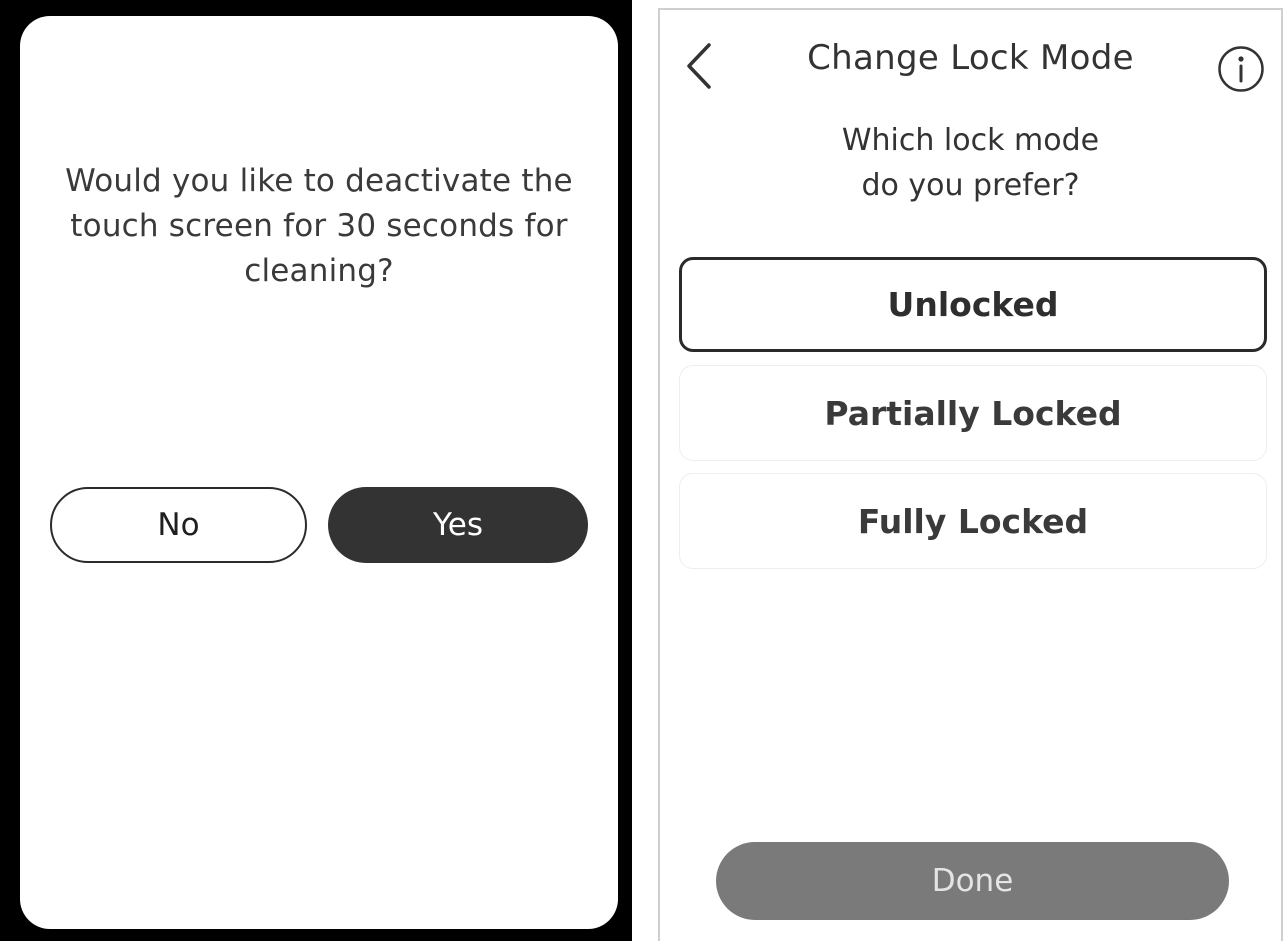 Image resolution: width=1284 pixels, height=941 pixels. What do you see at coordinates (1241, 69) in the screenshot?
I see `info-icon` at bounding box center [1241, 69].